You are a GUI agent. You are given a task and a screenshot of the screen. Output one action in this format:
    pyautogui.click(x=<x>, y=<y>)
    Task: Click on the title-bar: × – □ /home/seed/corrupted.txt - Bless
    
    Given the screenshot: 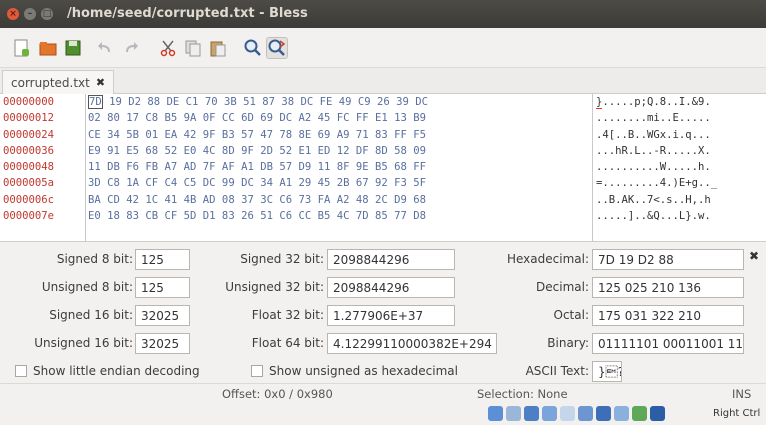 What is the action you would take?
    pyautogui.click(x=383, y=14)
    